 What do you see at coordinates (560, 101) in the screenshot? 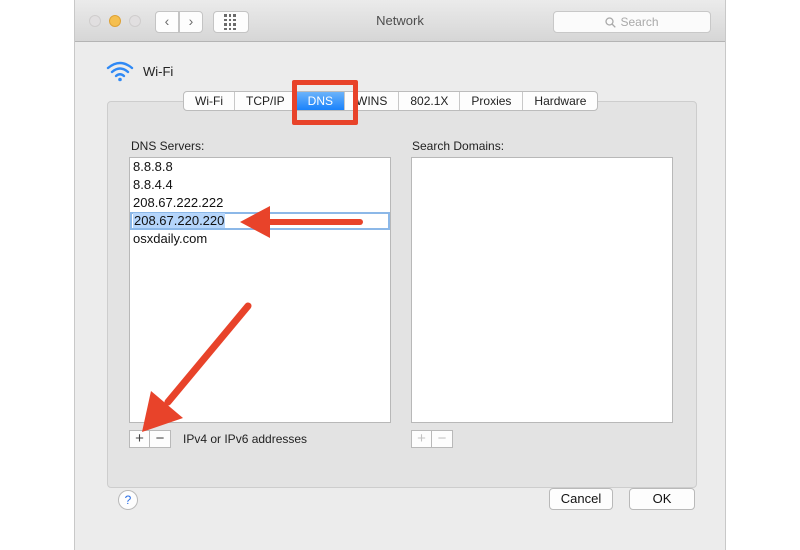
I see `tab-hardware: Hardware` at bounding box center [560, 101].